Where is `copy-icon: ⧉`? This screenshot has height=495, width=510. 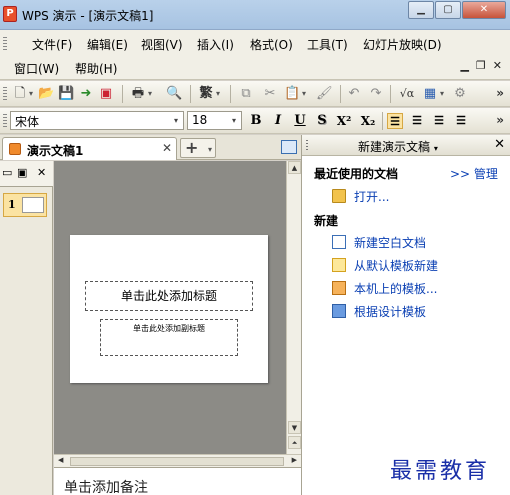
copy-icon: ⧉ is located at coordinates (246, 94).